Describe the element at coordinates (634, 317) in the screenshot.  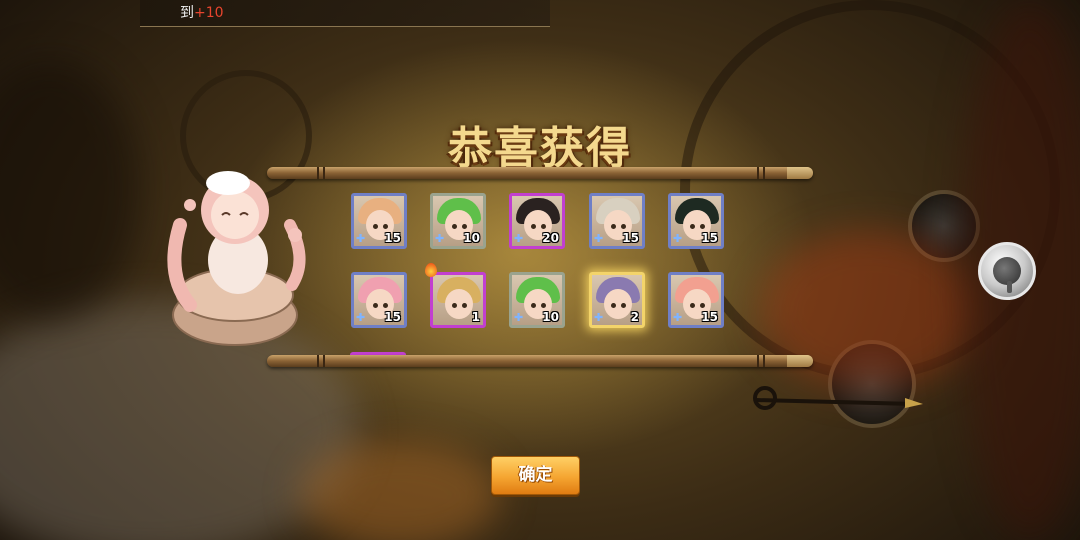
I see `reward-count: 2` at that location.